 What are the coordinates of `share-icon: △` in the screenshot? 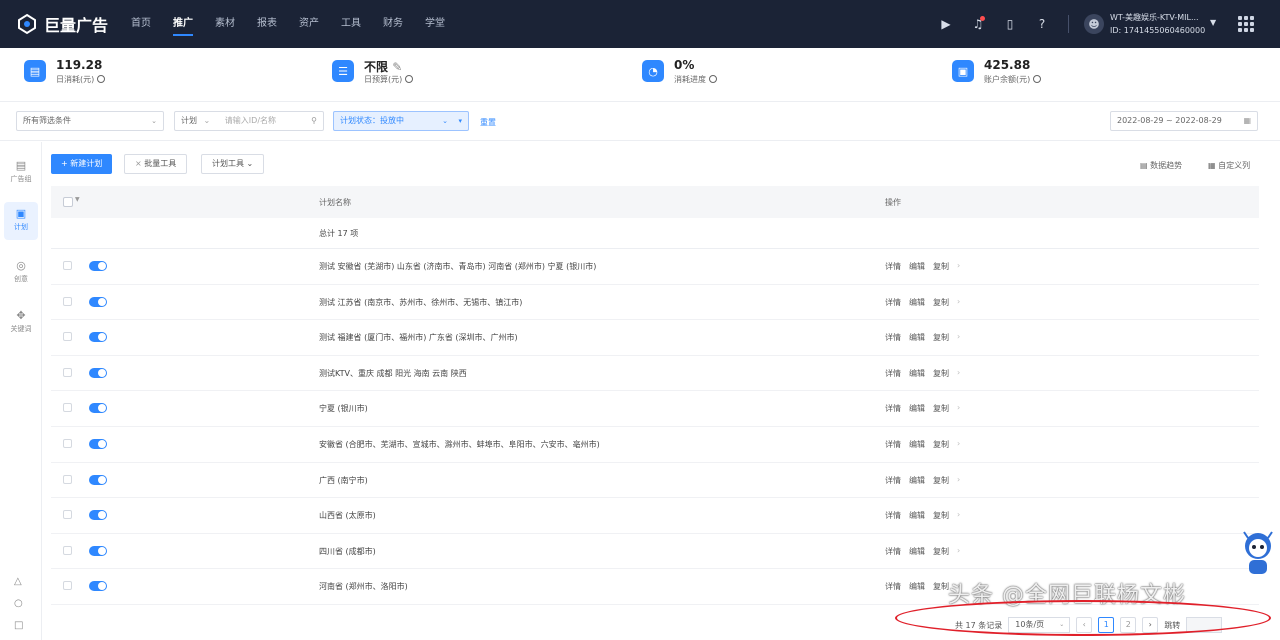 It's located at (18, 581).